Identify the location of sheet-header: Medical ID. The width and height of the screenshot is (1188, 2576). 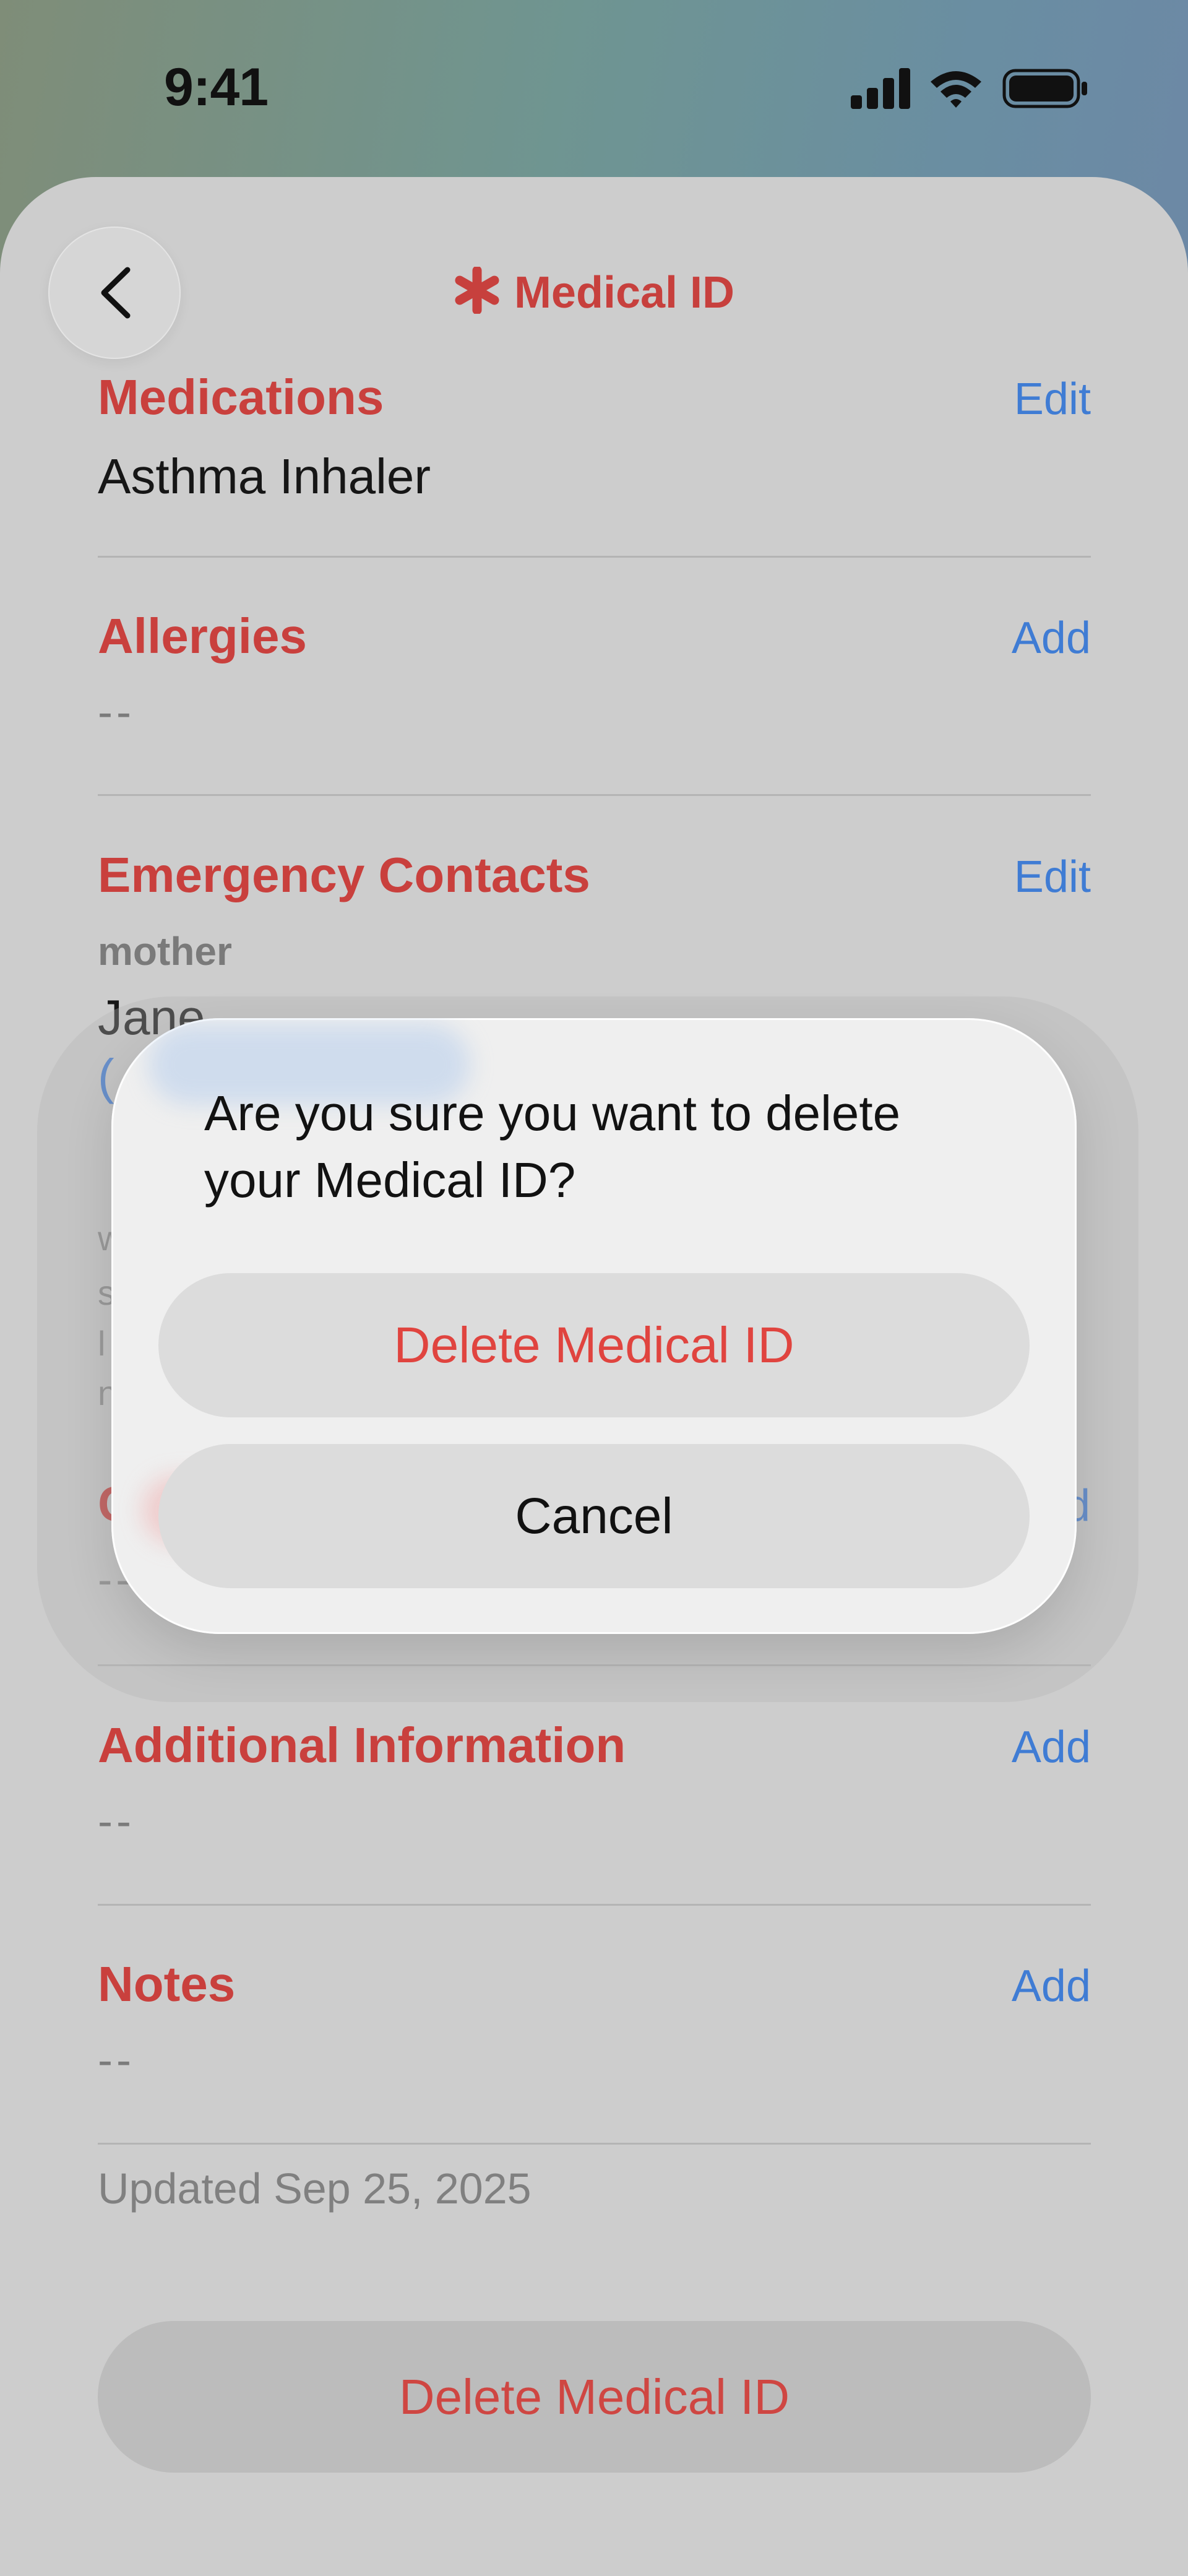
(594, 270).